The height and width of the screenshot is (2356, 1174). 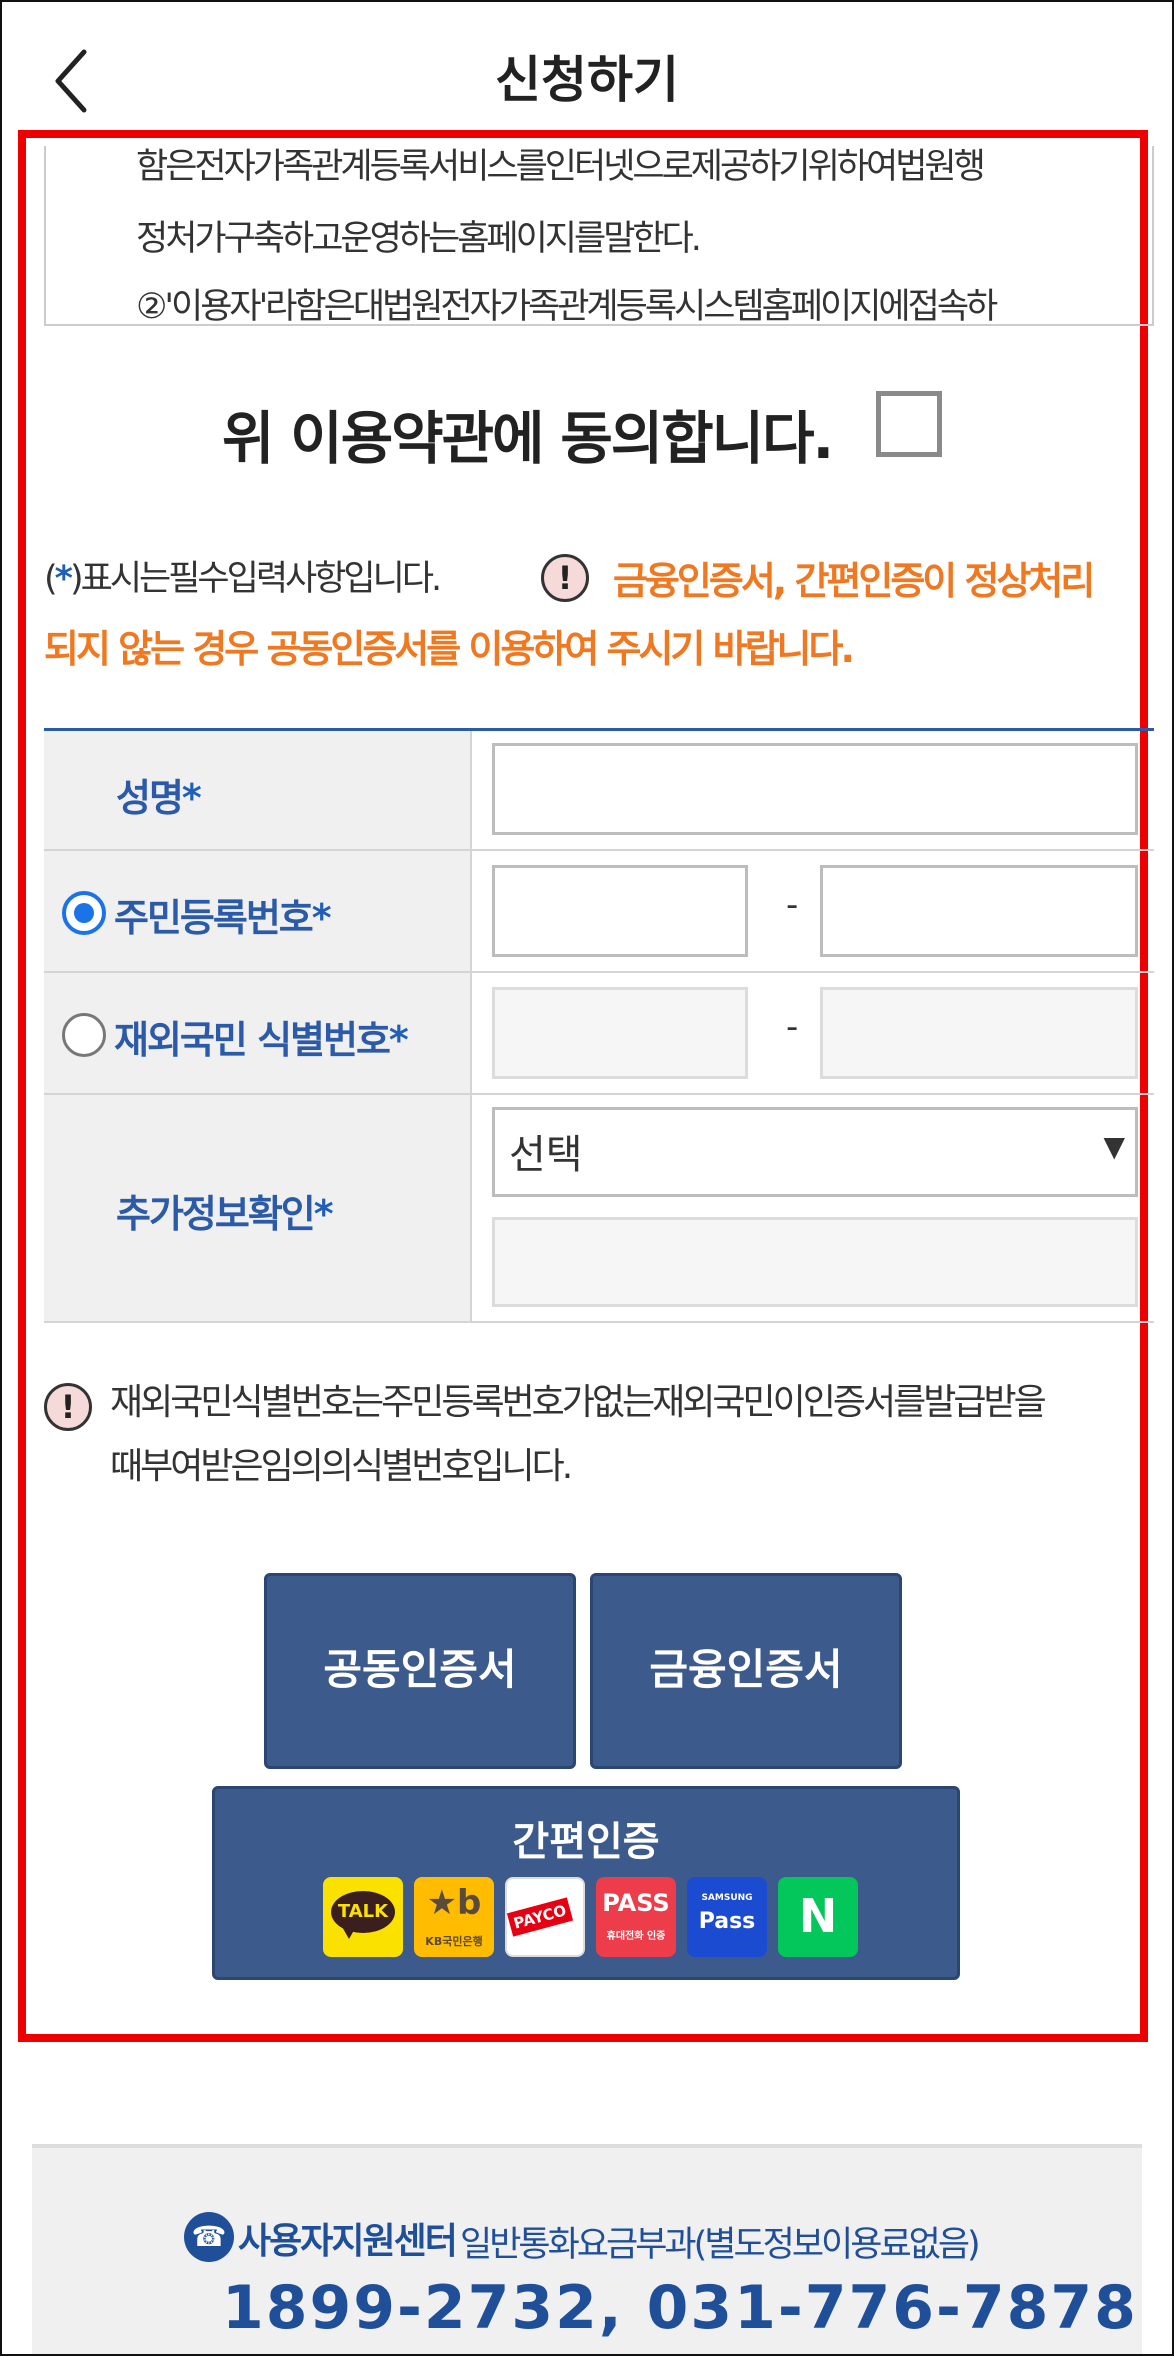 What do you see at coordinates (216, 1214) in the screenshot?
I see `extra-label-text: 추가정보확인` at bounding box center [216, 1214].